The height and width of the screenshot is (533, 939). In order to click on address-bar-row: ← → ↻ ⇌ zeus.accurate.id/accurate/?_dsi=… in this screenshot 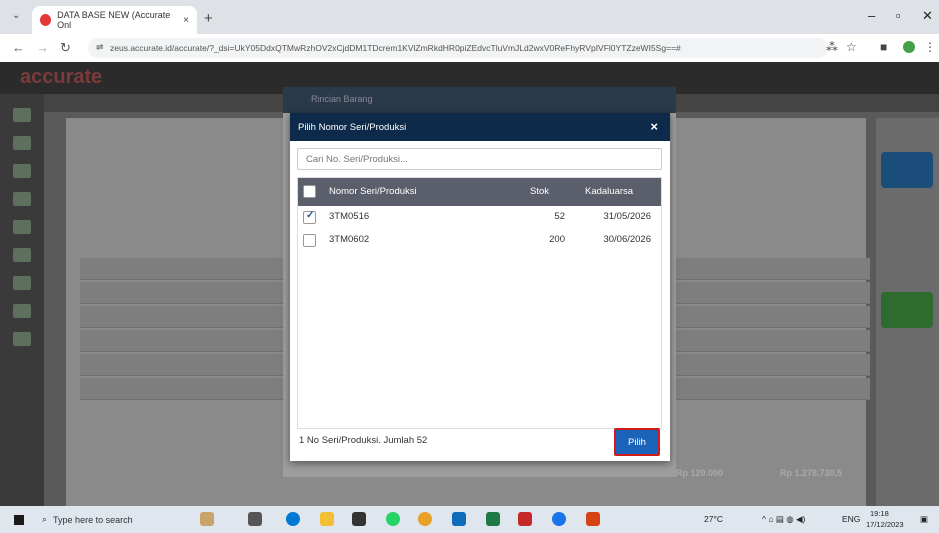, I will do `click(469, 48)`.